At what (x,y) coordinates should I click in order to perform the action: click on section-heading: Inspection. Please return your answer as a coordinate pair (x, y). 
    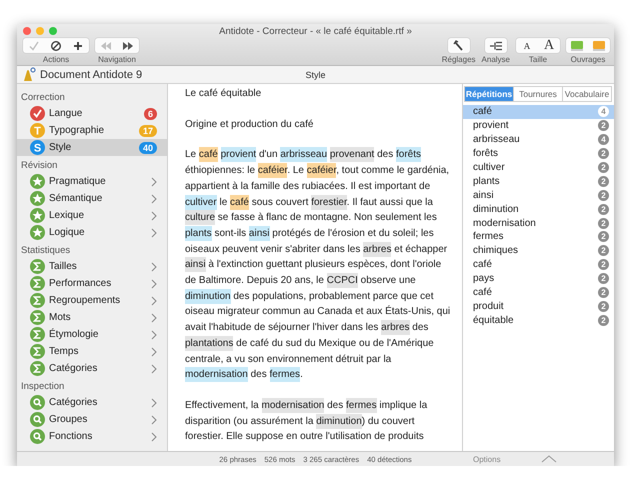
    Looking at the image, I should click on (43, 387).